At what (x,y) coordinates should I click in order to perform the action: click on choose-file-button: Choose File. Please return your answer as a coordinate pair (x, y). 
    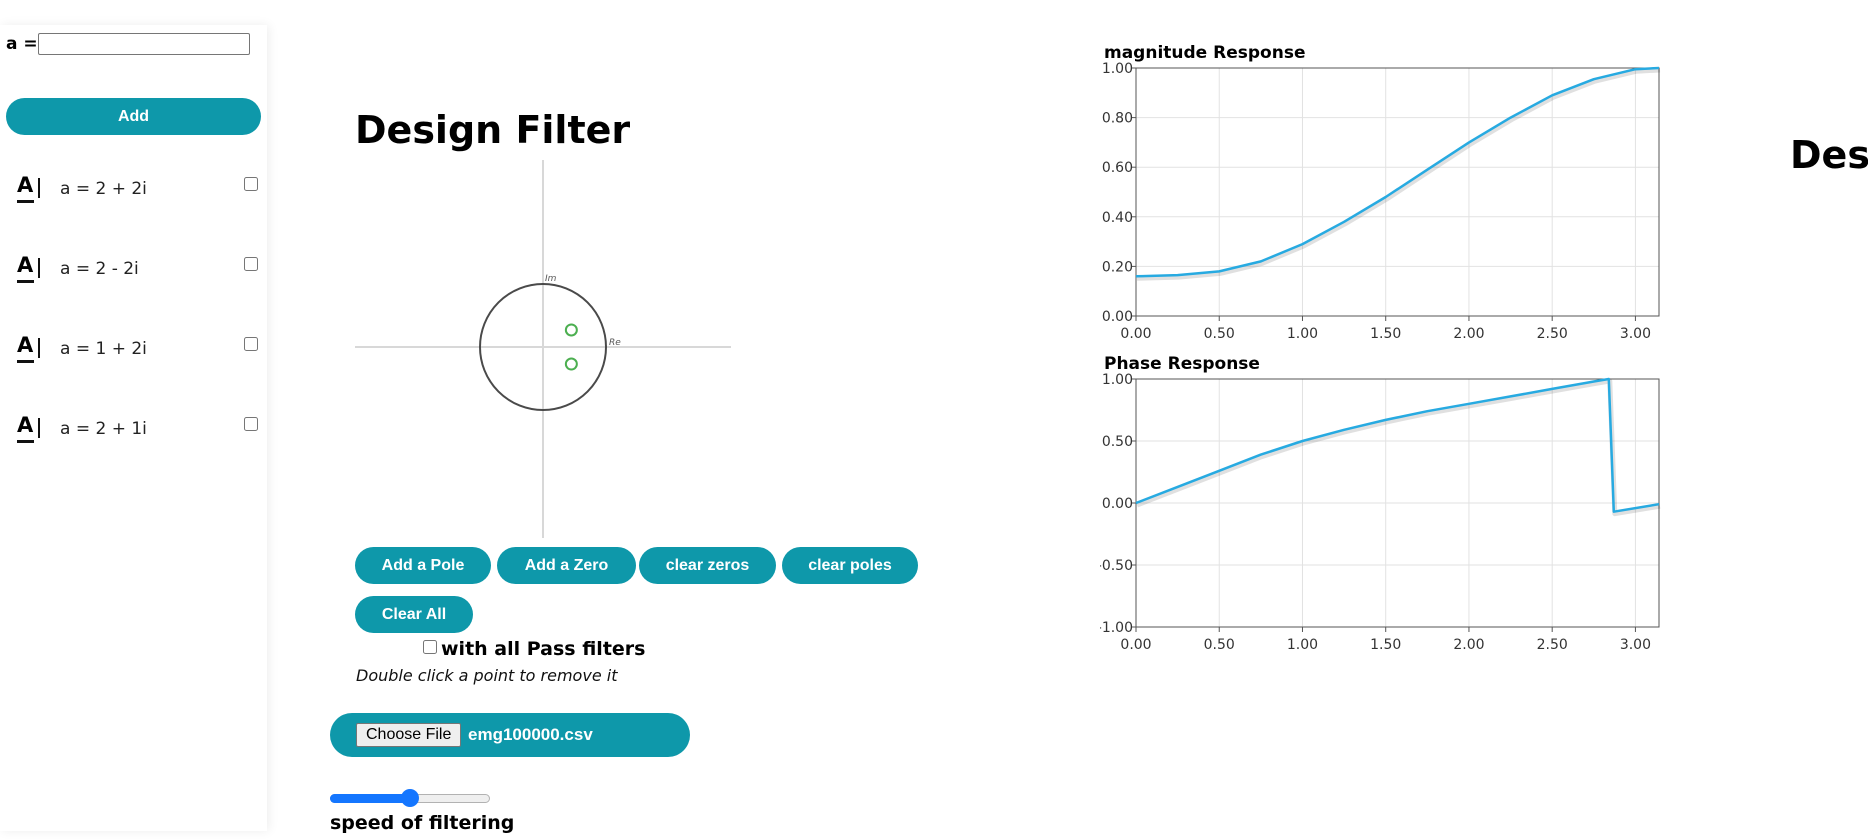
    Looking at the image, I should click on (409, 735).